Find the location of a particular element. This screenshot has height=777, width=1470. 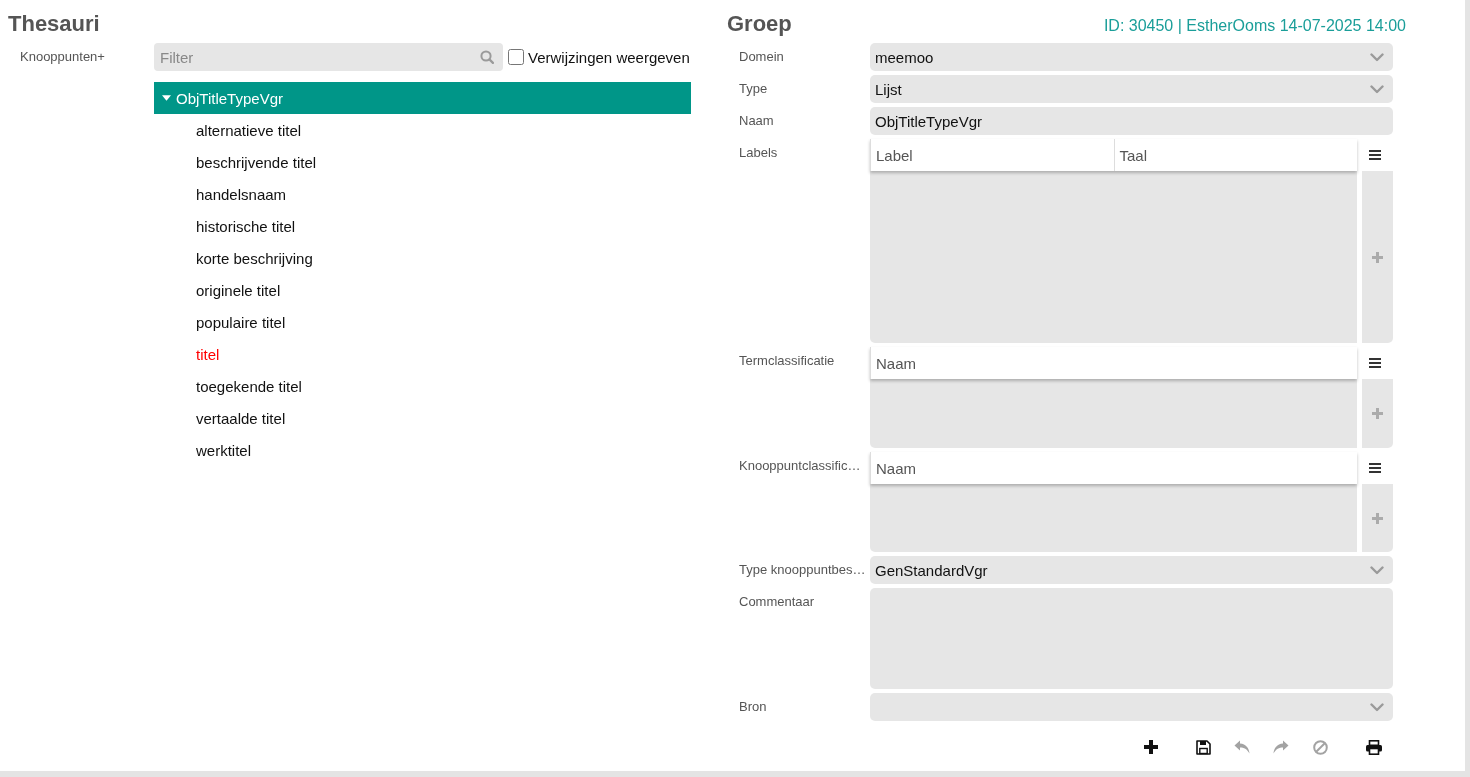

checkbox is located at coordinates (516, 57).